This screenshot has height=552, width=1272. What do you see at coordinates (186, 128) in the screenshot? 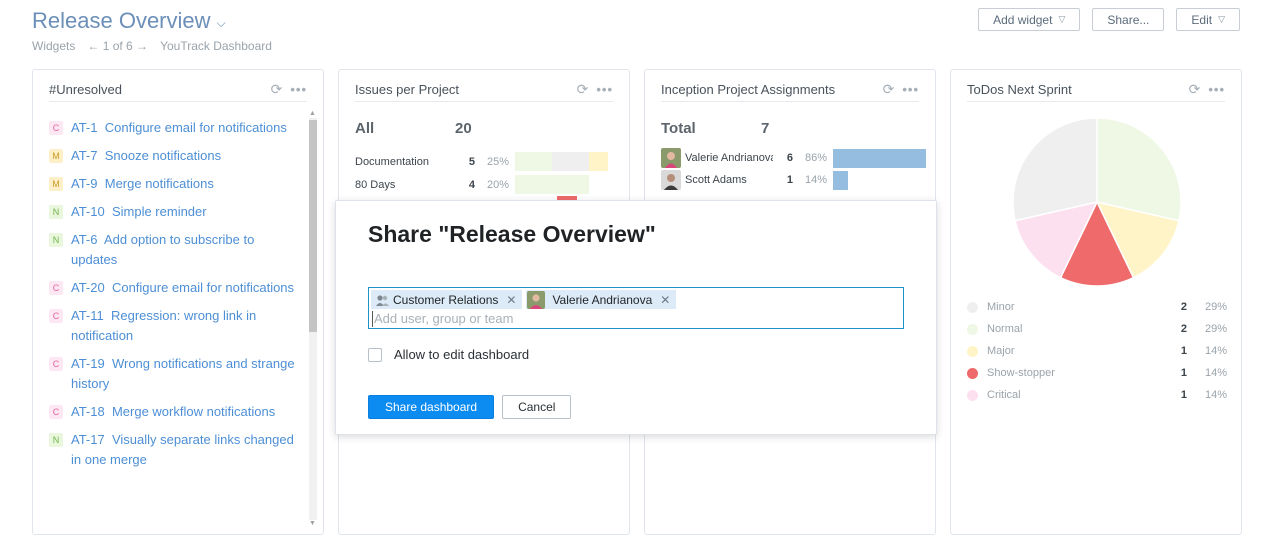
I see `issue-link: AT-1 Configure email for notifications` at bounding box center [186, 128].